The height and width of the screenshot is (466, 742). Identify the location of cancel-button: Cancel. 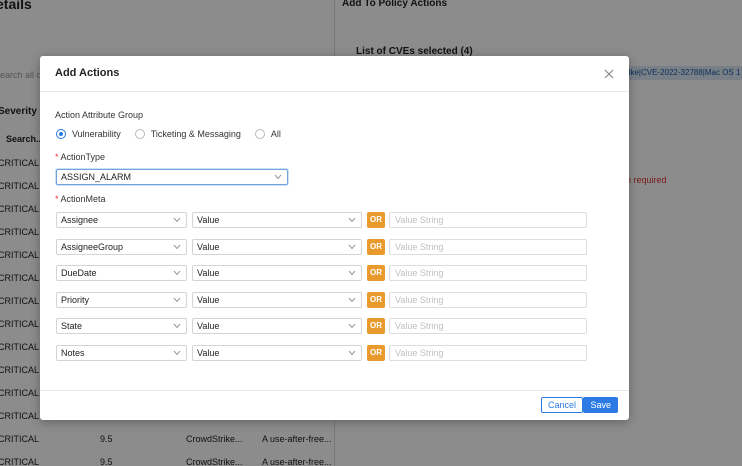
(561, 405).